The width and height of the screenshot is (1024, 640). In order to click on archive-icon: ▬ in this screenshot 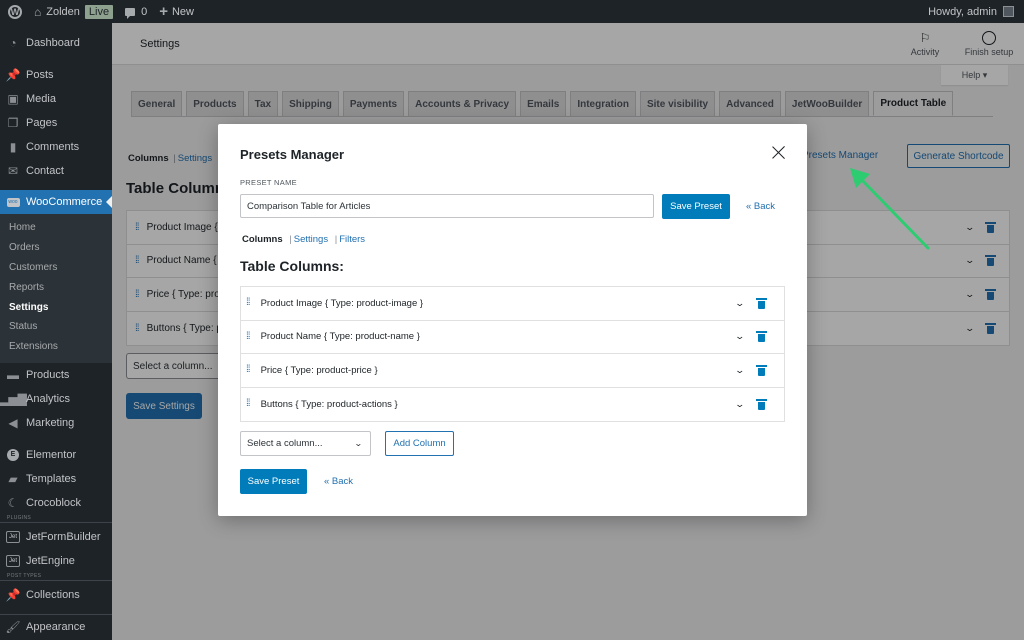, I will do `click(13, 374)`.